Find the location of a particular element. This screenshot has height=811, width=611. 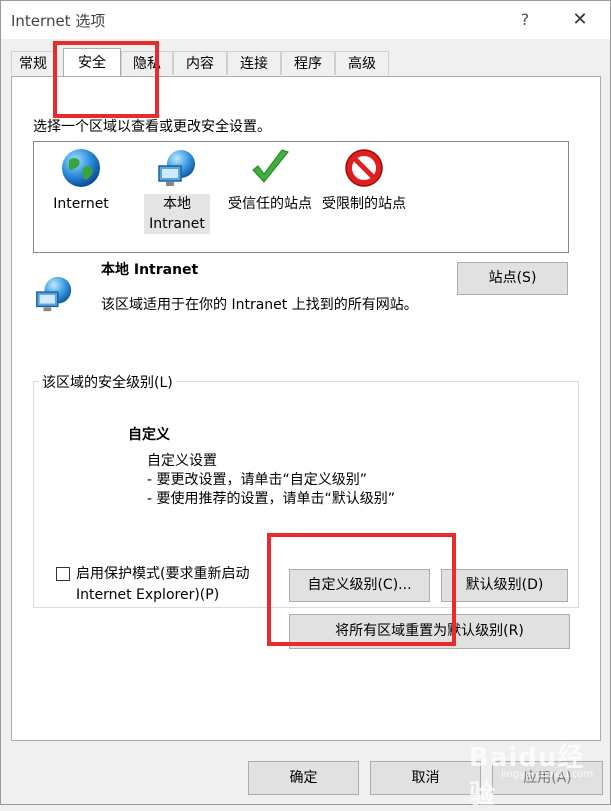

help-button: ? is located at coordinates (525, 20).